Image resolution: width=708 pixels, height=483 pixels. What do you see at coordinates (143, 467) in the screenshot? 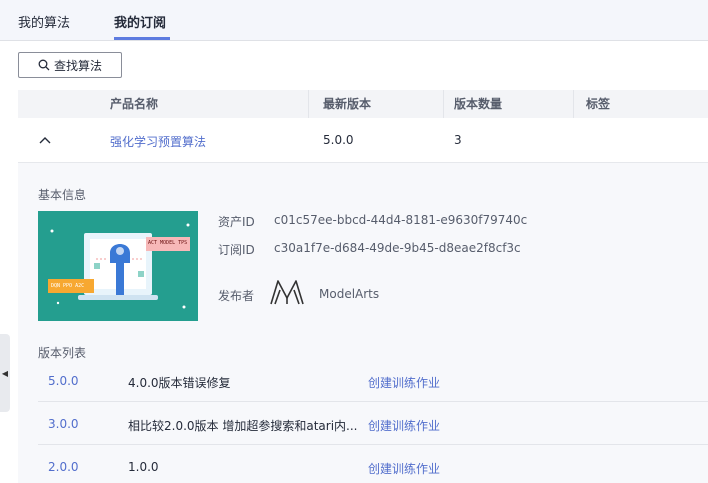
I see `version-description: 1.0.0` at bounding box center [143, 467].